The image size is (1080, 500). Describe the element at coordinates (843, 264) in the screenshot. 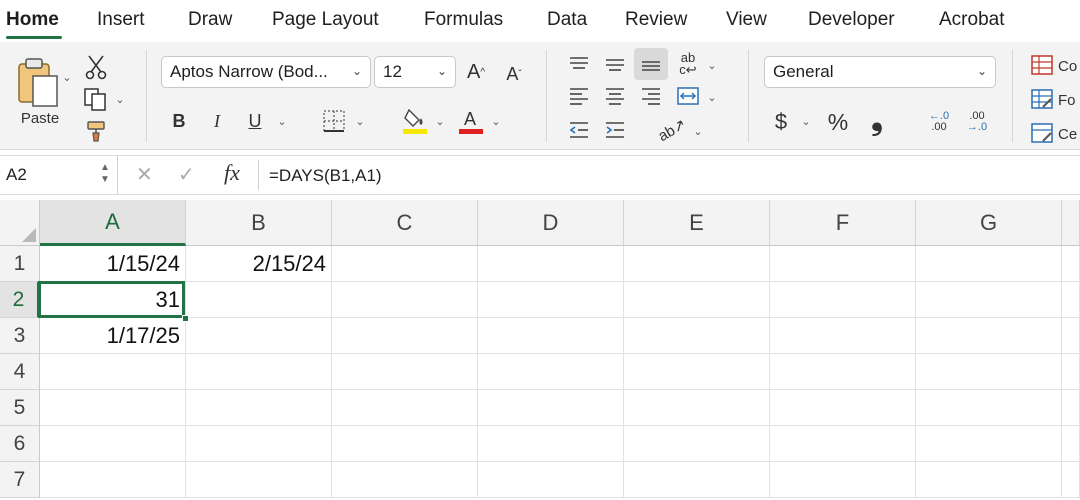

I see `cell-f1` at that location.